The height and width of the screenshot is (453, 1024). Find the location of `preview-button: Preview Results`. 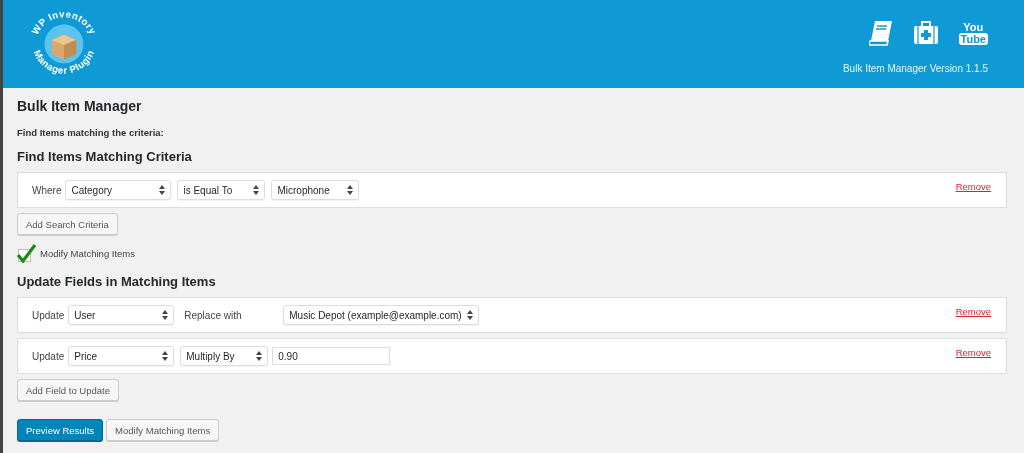

preview-button: Preview Results is located at coordinates (60, 430).